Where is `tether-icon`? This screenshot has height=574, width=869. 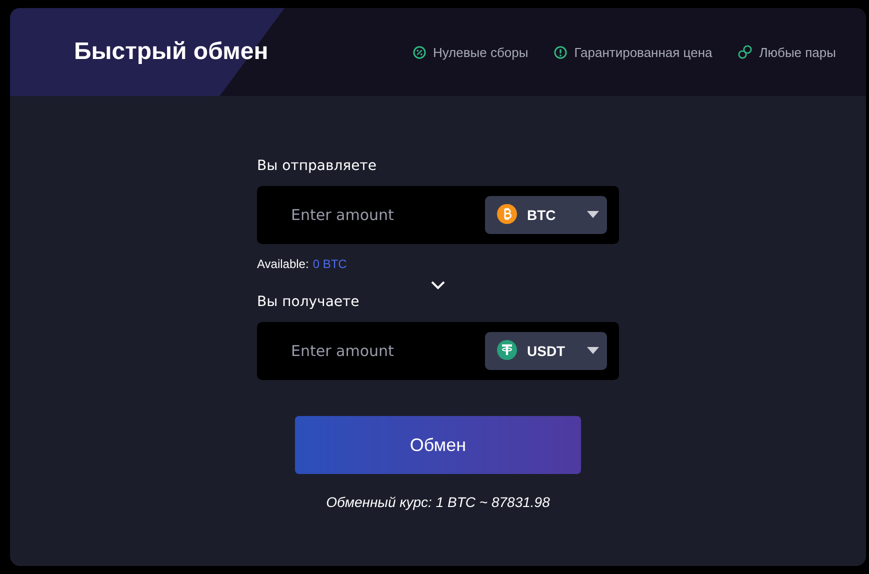 tether-icon is located at coordinates (507, 350).